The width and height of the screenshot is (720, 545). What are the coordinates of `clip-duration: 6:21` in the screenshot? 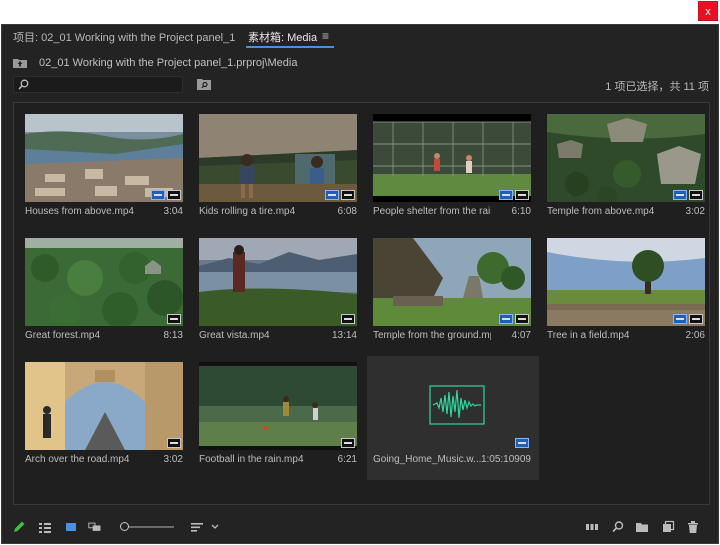 It's located at (347, 459).